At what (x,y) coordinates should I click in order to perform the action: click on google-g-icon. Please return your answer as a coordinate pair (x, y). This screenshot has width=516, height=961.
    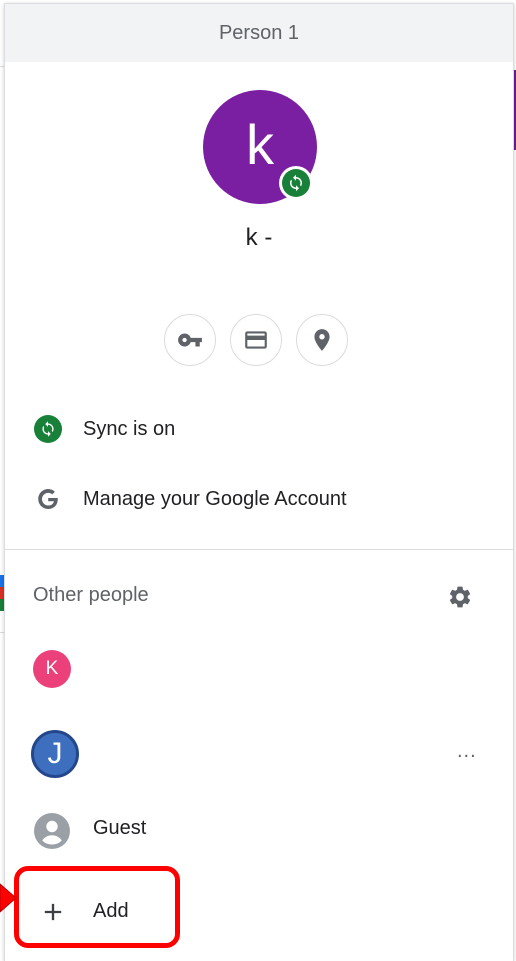
    Looking at the image, I should click on (48, 499).